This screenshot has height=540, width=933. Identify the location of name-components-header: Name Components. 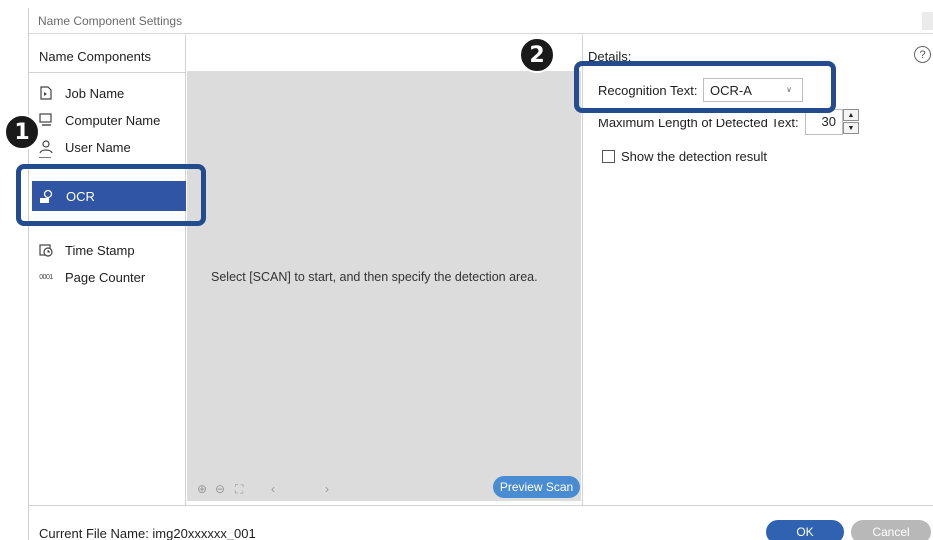
(107, 54).